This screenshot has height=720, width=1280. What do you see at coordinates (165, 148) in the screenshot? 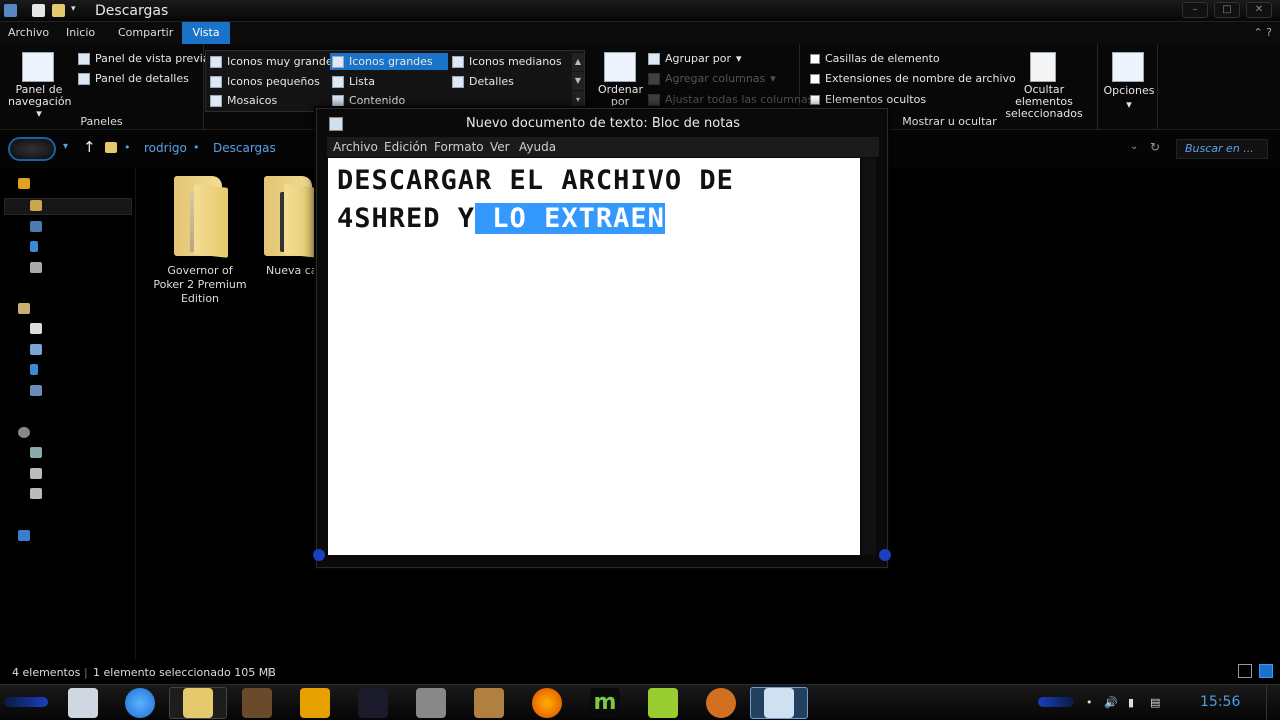
I see `breadcrumb-rodrigo: rodrigo` at bounding box center [165, 148].